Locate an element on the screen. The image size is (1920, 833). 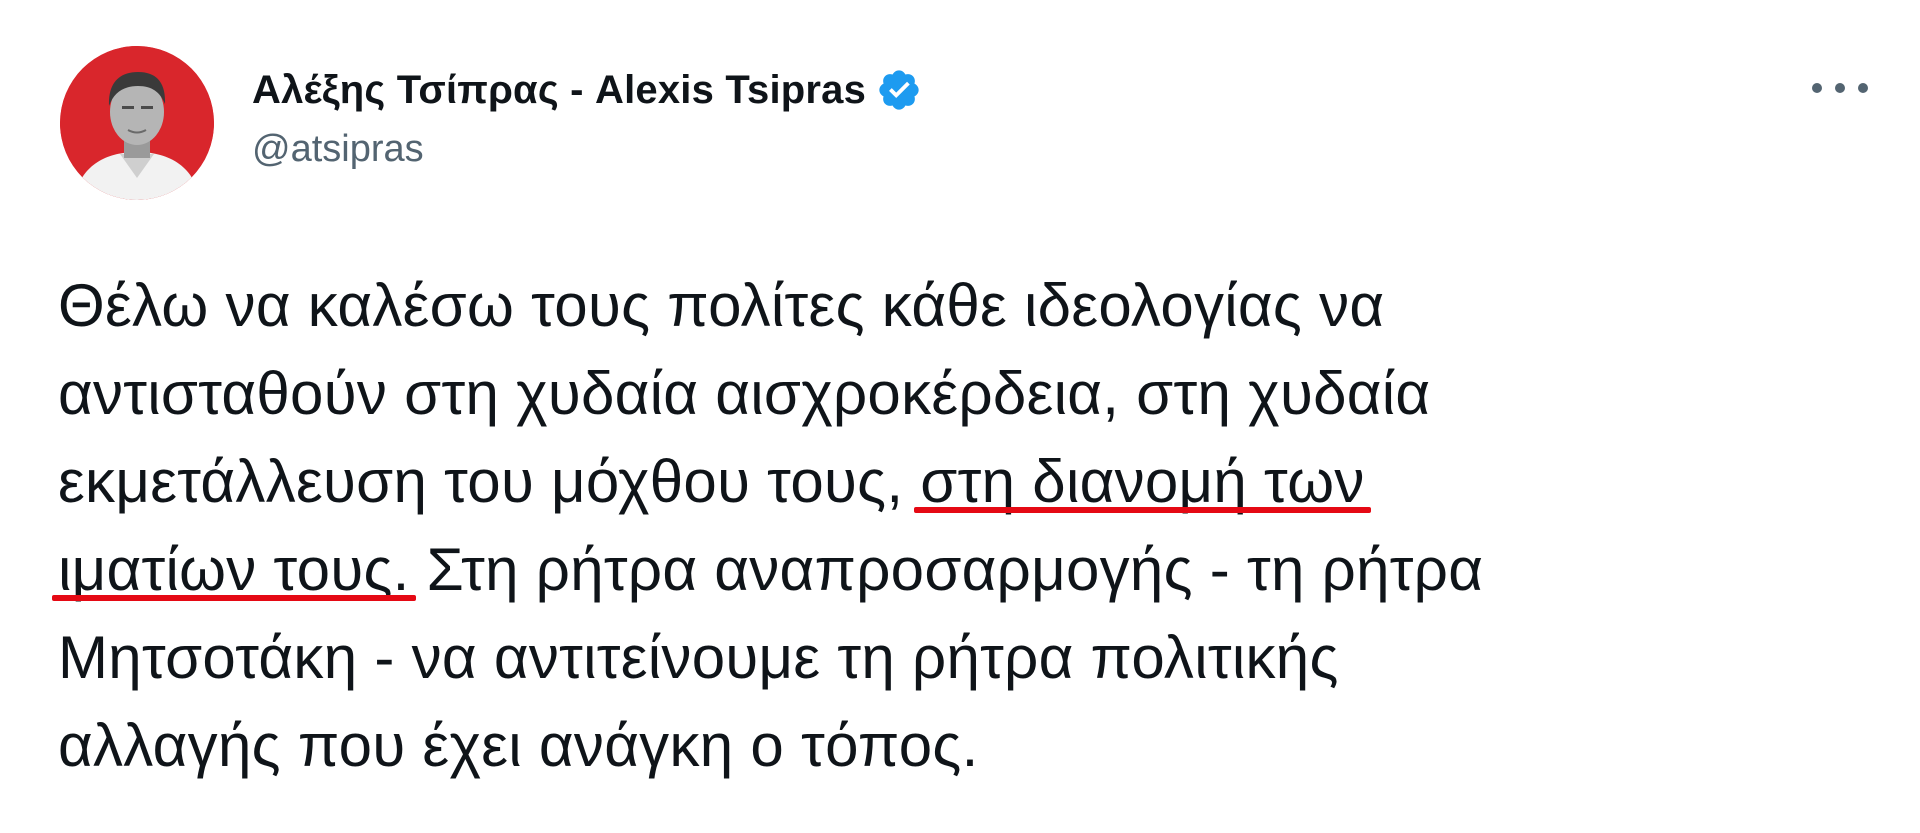
tweet-text-segment: αλλαγής που έχει ανάγκη ο τόπος. is located at coordinates (518, 745).